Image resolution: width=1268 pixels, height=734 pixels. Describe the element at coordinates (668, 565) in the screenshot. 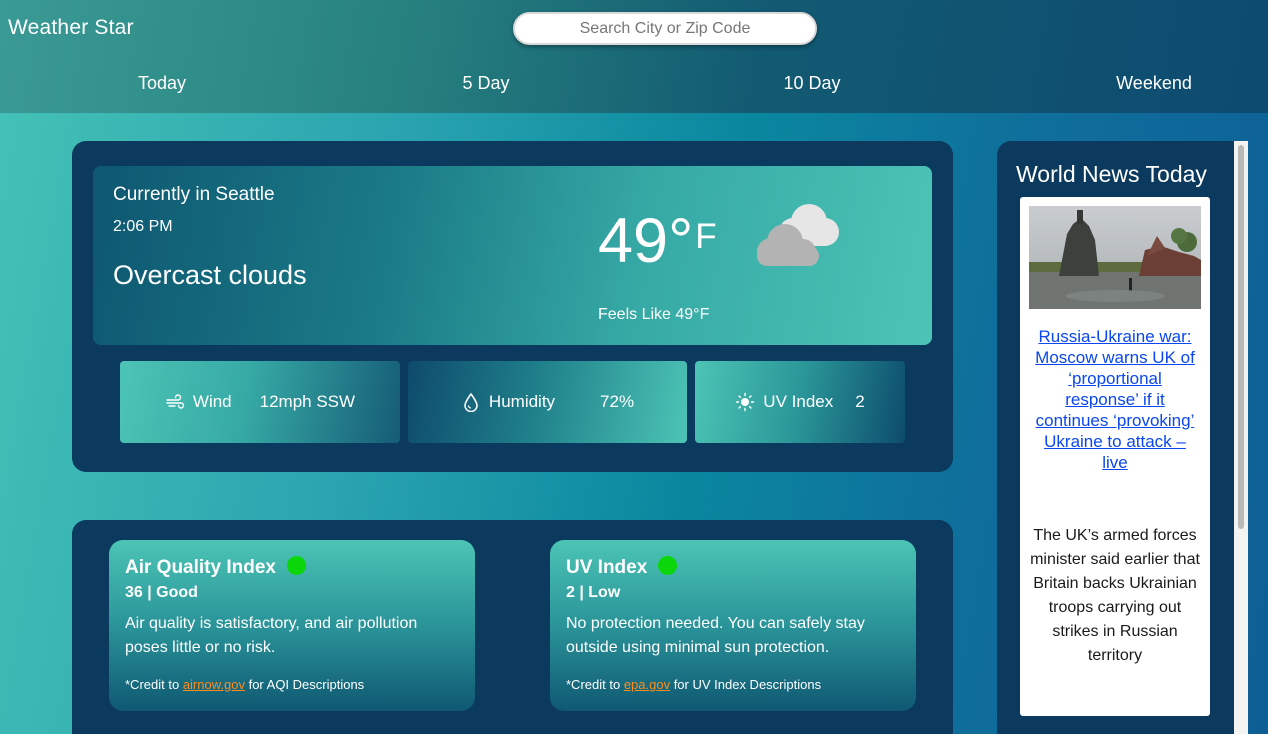

I see `uvi-status-dot` at that location.